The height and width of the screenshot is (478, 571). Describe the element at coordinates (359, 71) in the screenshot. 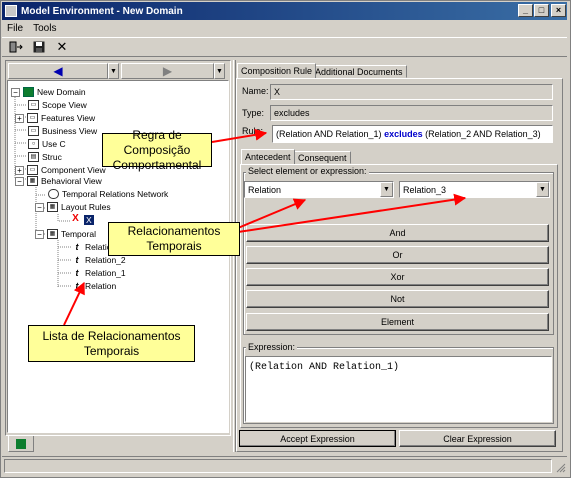

I see `tab-additional-documents: Additional Documents` at that location.